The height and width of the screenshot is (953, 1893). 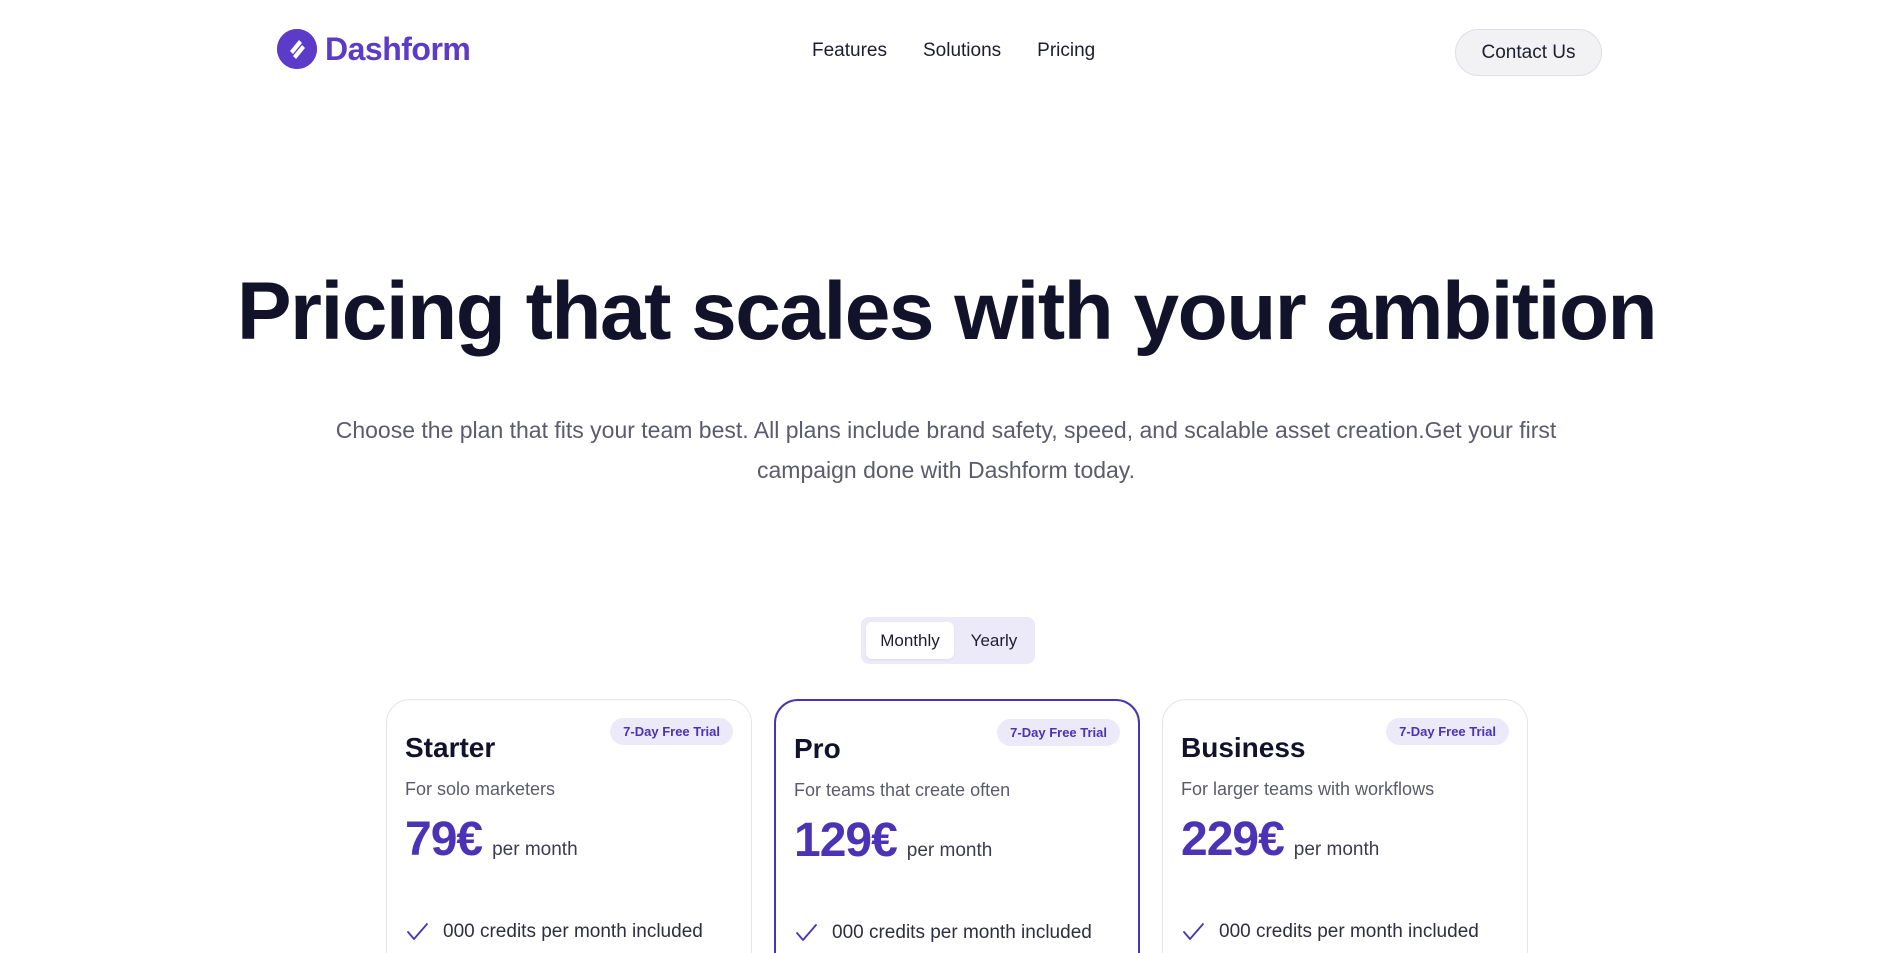 What do you see at coordinates (1308, 789) in the screenshot?
I see `plan-description: For larger teams with workflows` at bounding box center [1308, 789].